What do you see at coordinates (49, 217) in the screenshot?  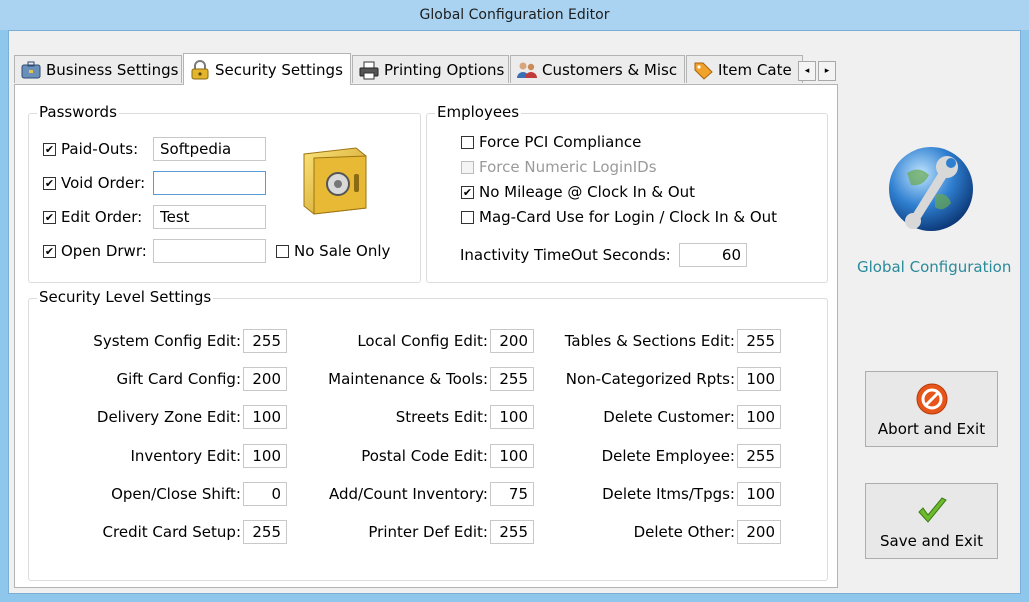 I see `edit-order-checkbox: ✔` at bounding box center [49, 217].